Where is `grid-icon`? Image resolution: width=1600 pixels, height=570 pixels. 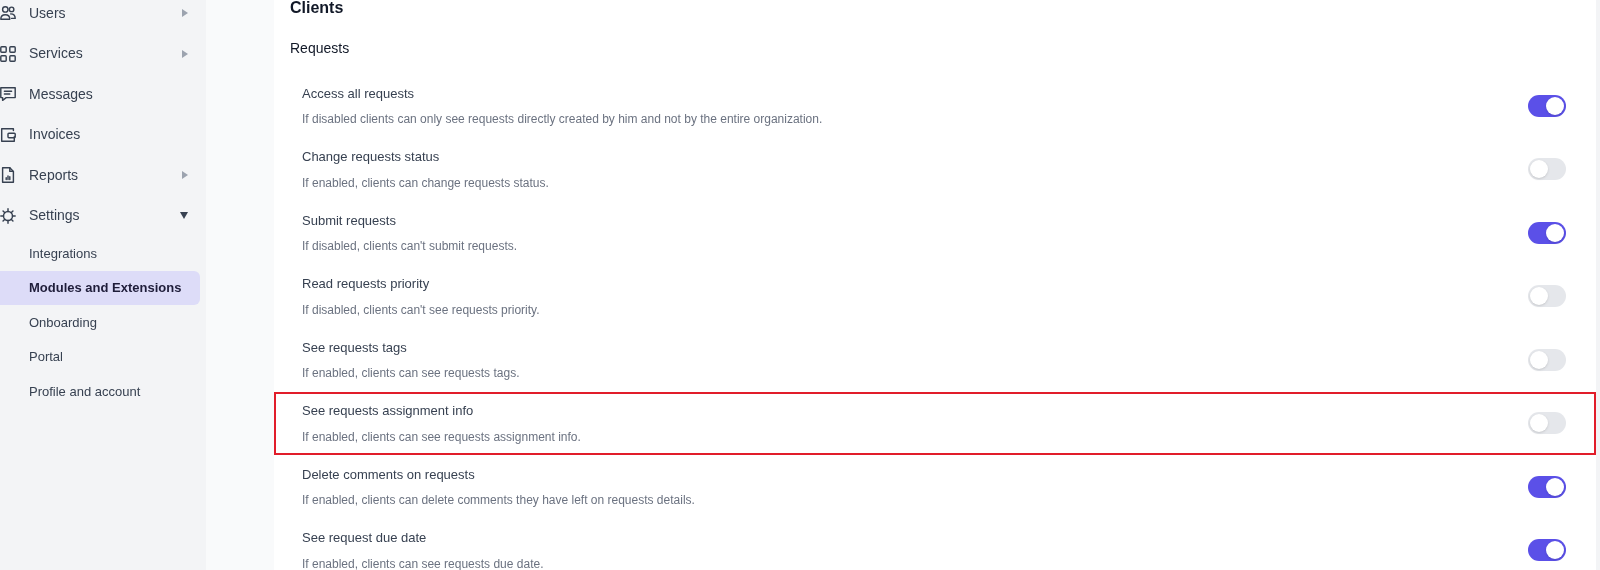 grid-icon is located at coordinates (8, 53).